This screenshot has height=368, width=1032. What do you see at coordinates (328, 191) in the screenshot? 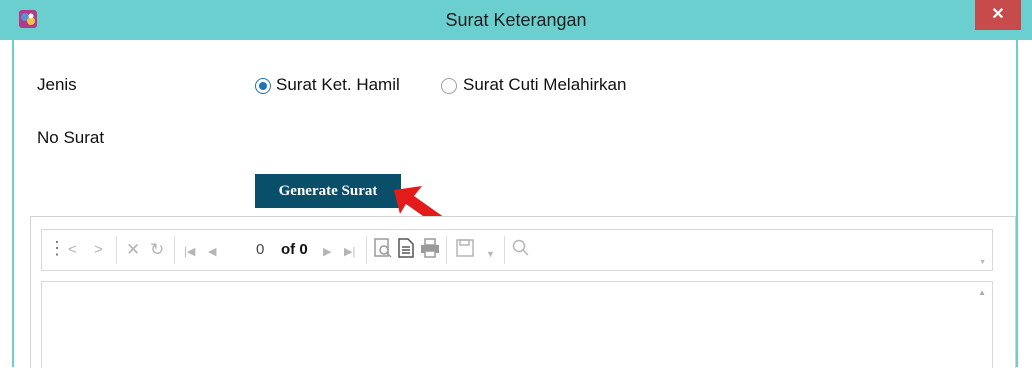
I see `generate-surat-button: Generate Surat` at bounding box center [328, 191].